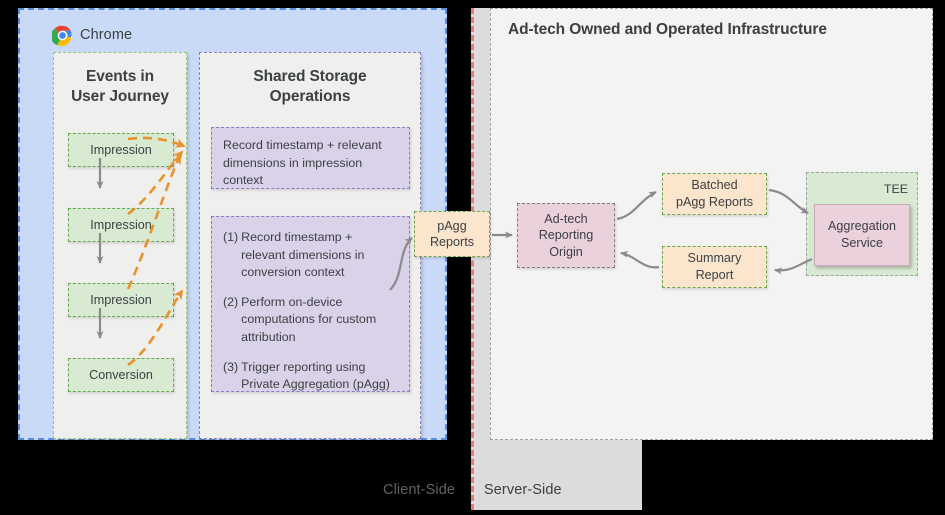 The height and width of the screenshot is (515, 945). I want to click on server-side-label: Server-Side, so click(523, 490).